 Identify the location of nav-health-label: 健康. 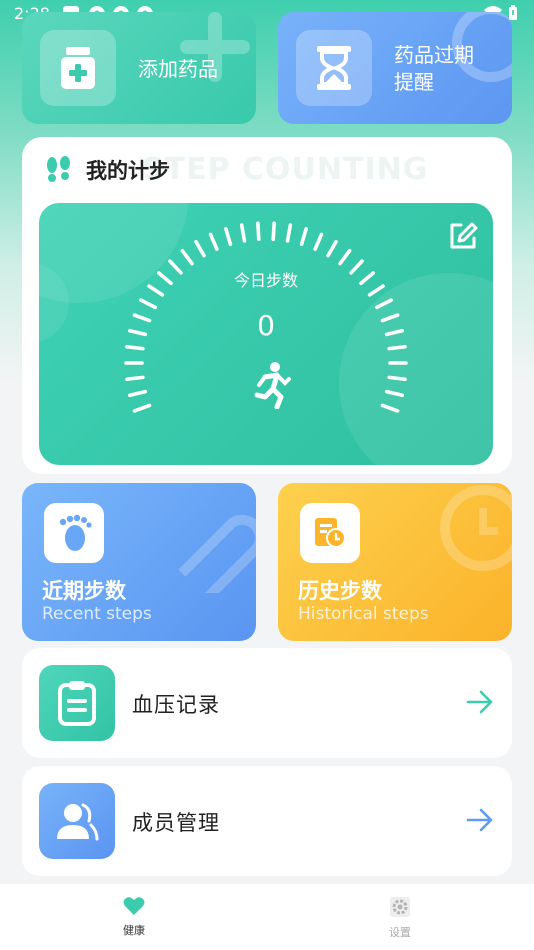
(134, 930).